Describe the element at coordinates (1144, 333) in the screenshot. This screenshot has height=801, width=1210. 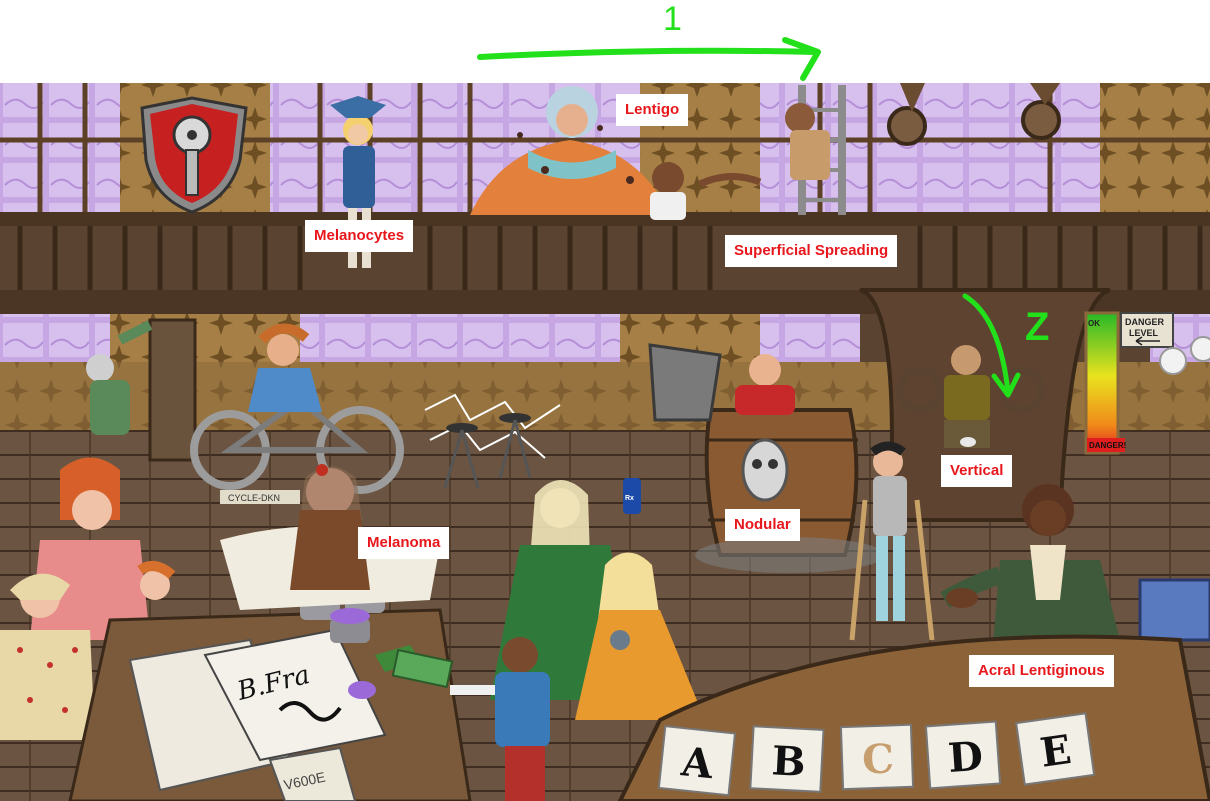
I see `danger-meter-title-2: LEVEL` at that location.